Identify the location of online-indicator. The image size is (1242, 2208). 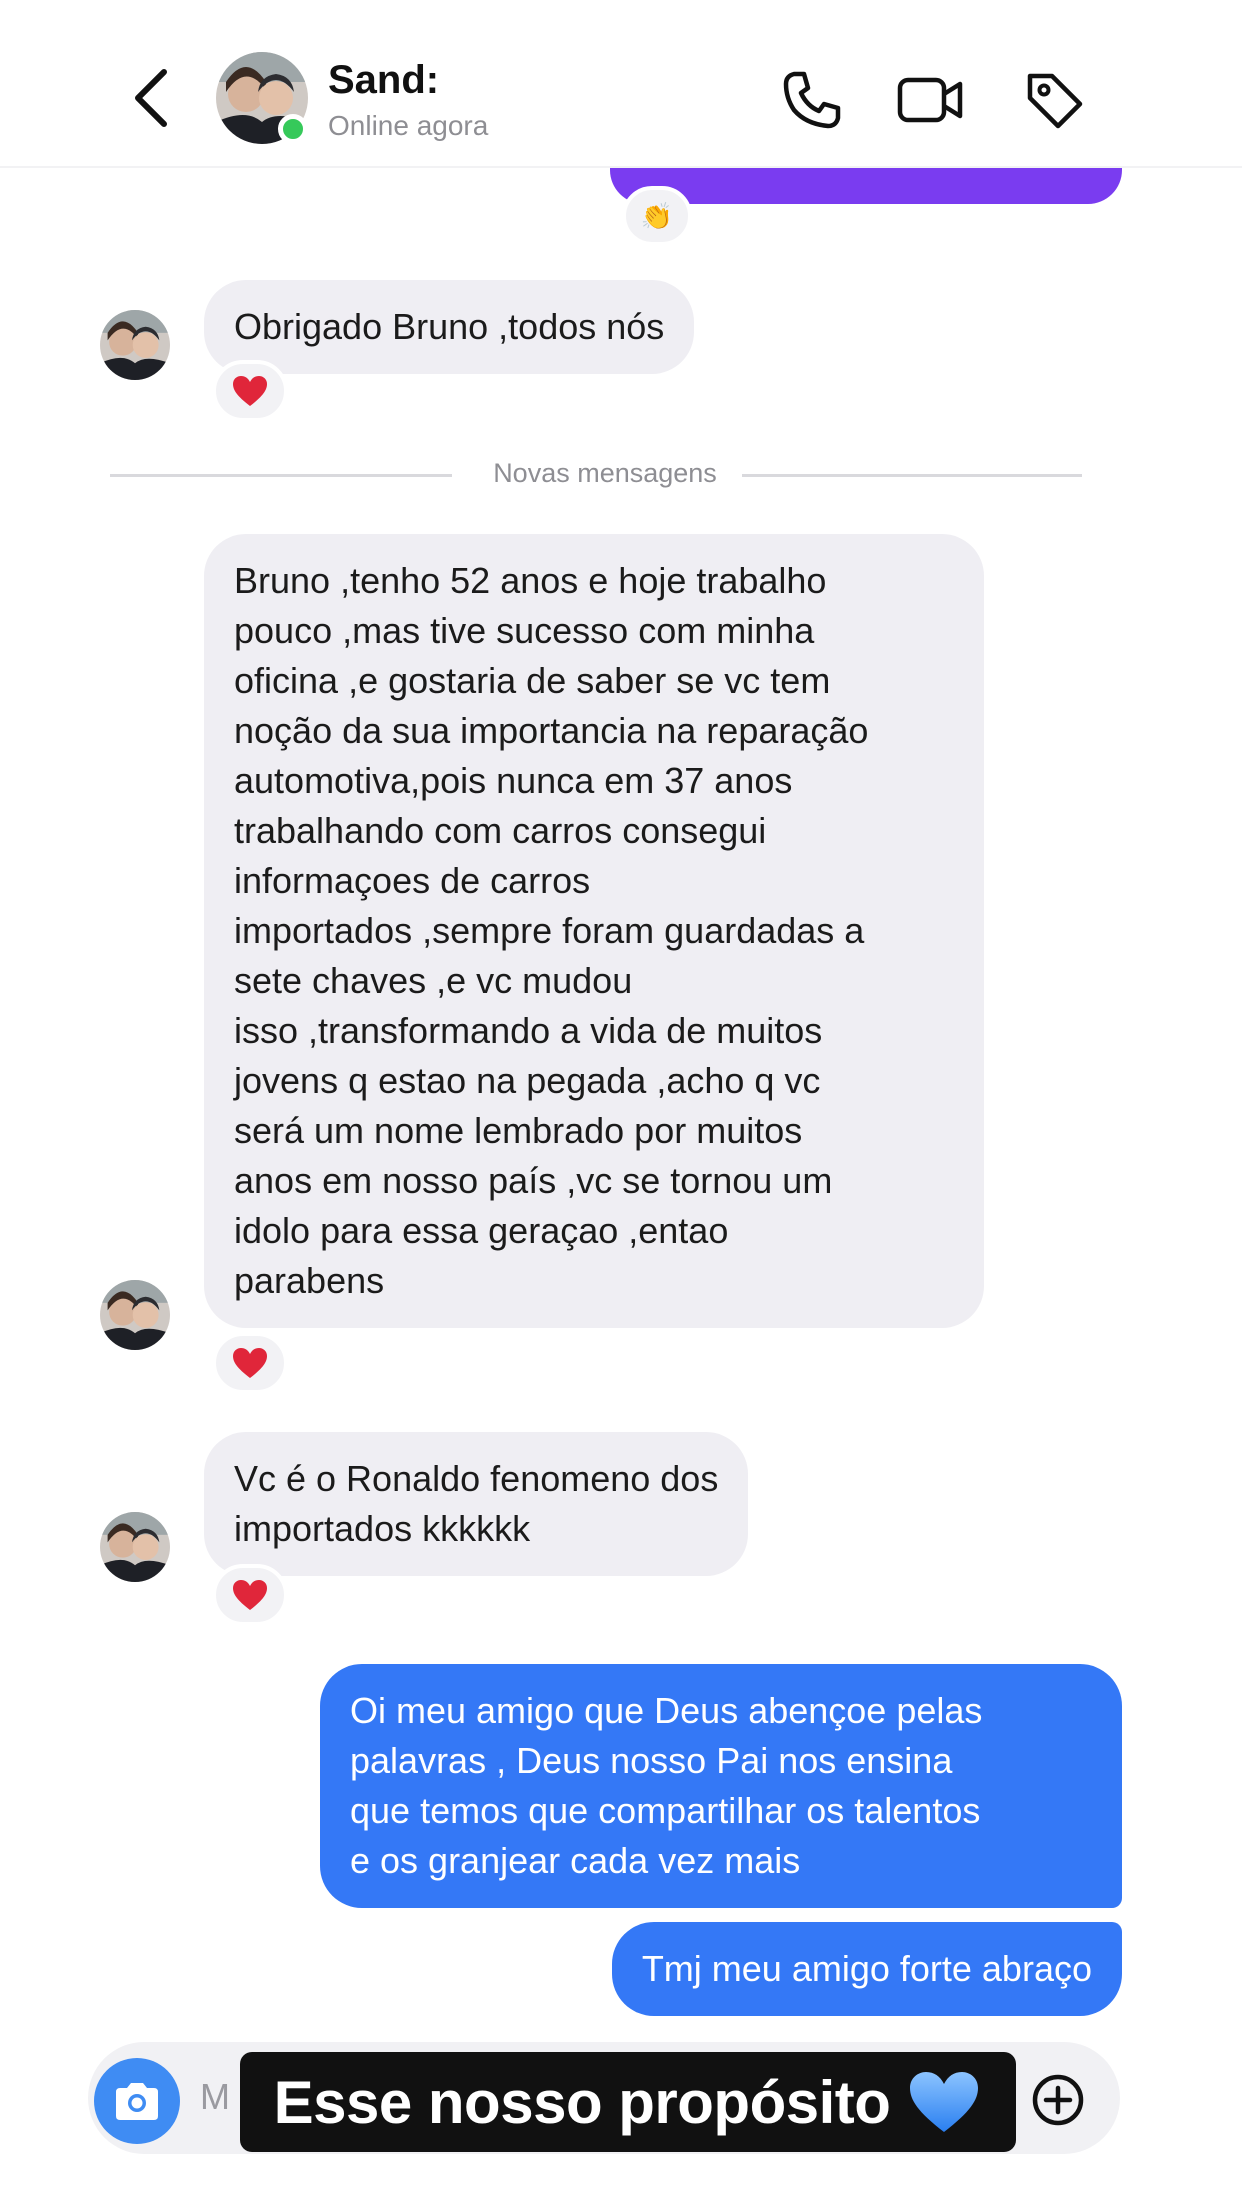
(293, 129).